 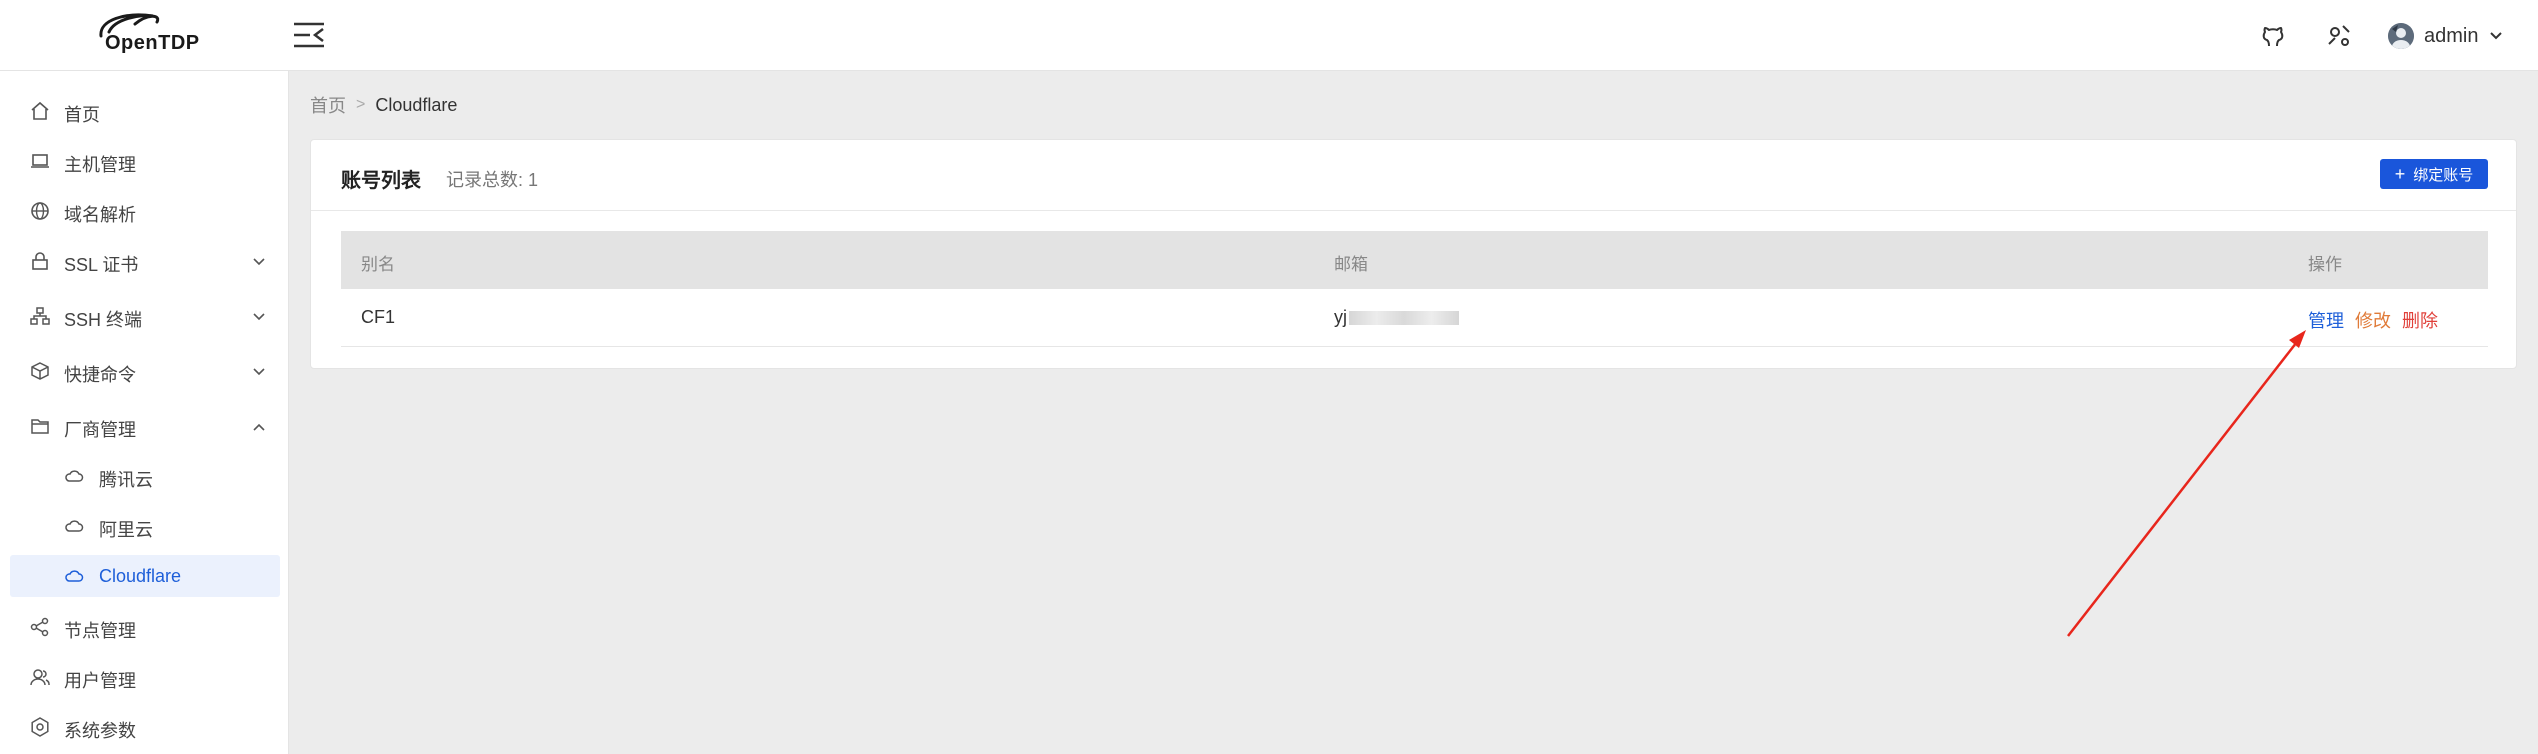 What do you see at coordinates (140, 576) in the screenshot?
I see `sidebar-item-label: Cloudflare` at bounding box center [140, 576].